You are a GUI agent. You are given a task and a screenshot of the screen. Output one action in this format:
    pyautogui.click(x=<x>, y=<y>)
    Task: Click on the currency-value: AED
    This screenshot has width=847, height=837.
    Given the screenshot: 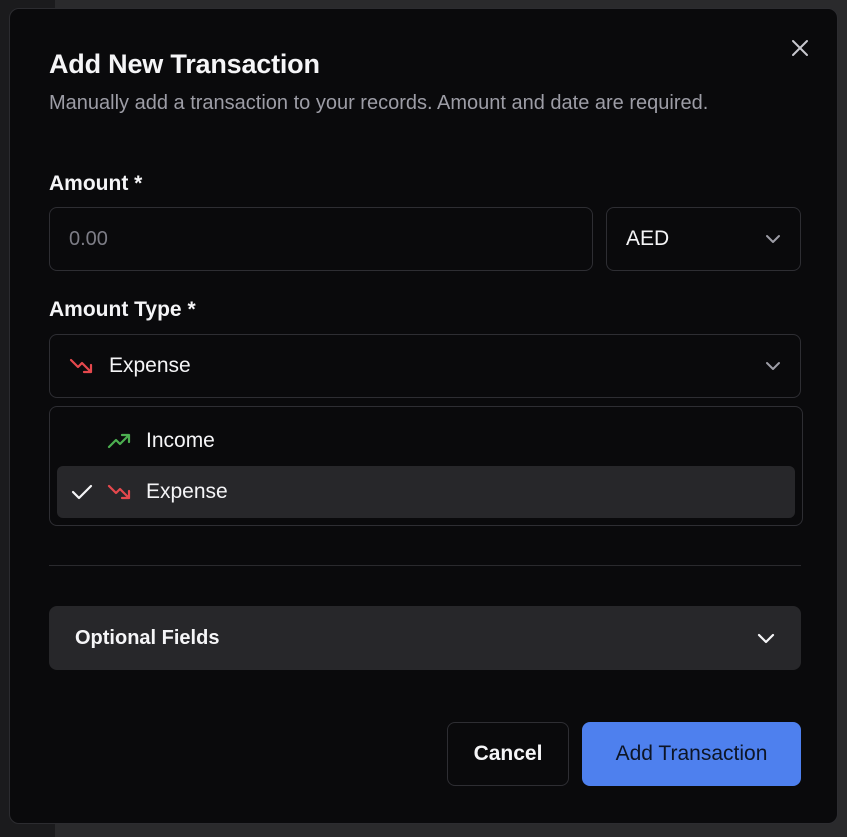 What is the action you would take?
    pyautogui.click(x=648, y=238)
    